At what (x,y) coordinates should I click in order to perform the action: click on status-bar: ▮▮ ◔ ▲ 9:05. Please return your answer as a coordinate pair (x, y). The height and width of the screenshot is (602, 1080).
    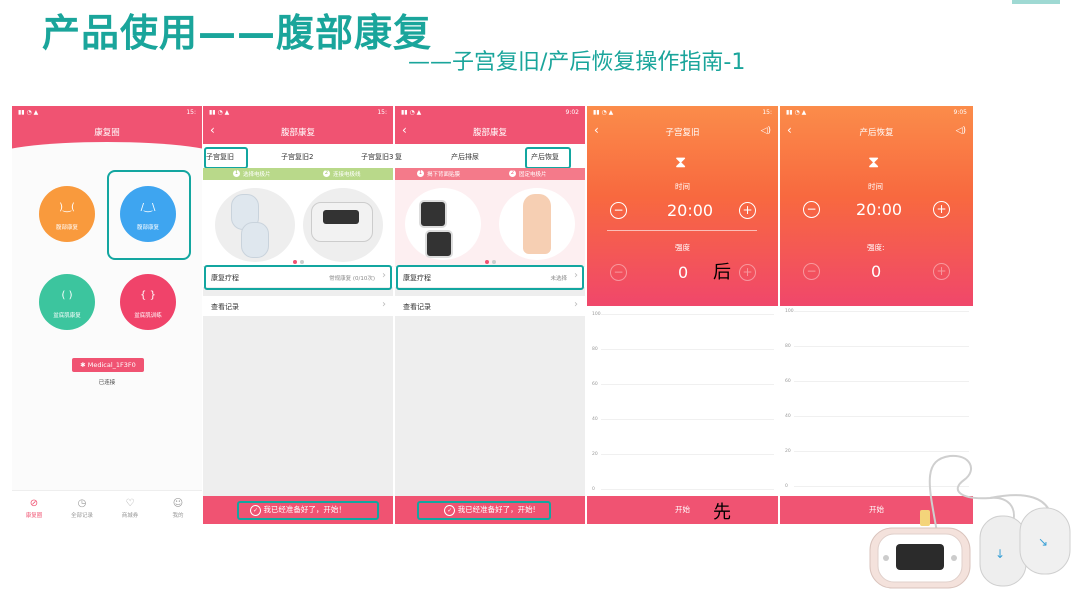
    Looking at the image, I should click on (876, 113).